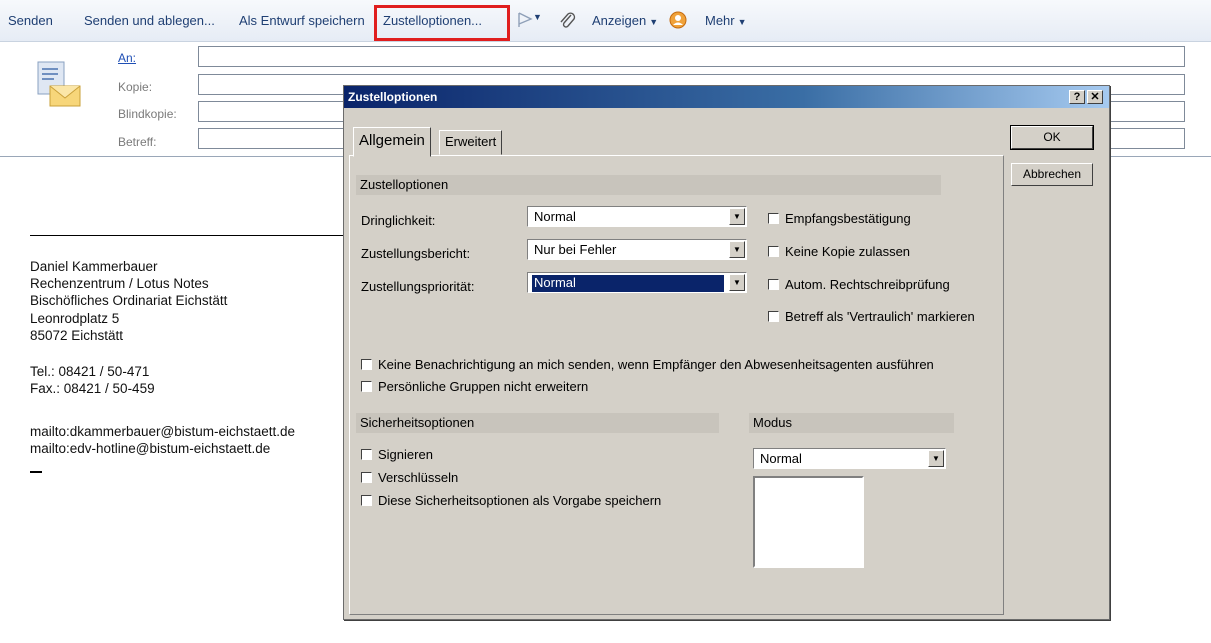  Describe the element at coordinates (859, 284) in the screenshot. I see `spellcheck-checkbox: Autom. Rechtschreibprüfung` at that location.